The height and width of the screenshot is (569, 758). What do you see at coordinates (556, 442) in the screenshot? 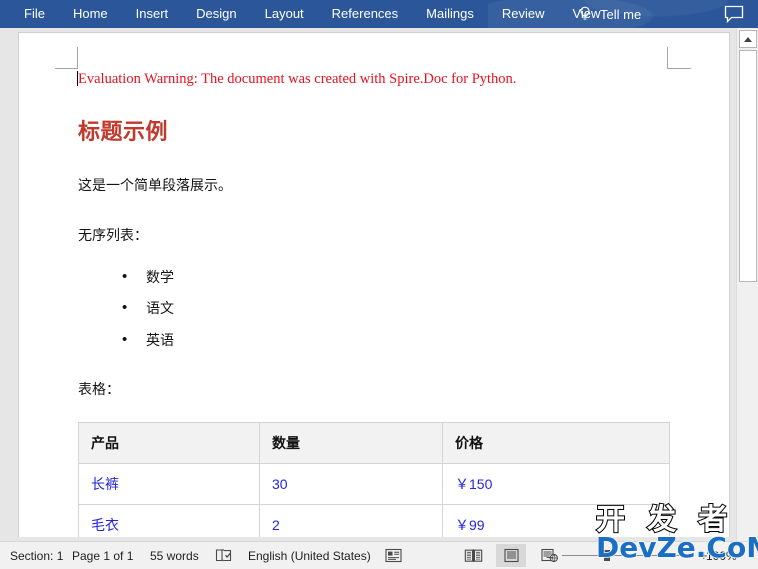
I see `table-header-cell: 价格` at bounding box center [556, 442].